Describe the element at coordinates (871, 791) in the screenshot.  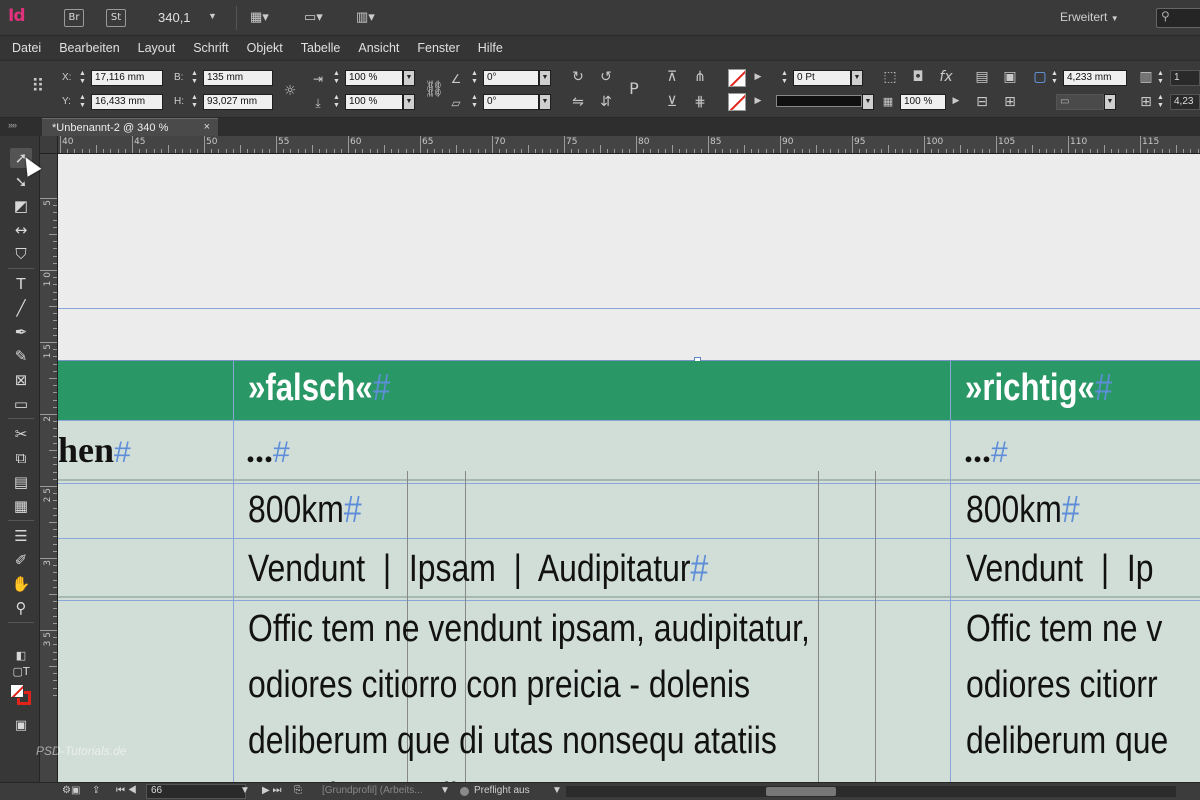
I see `horizontal-scrollbar` at that location.